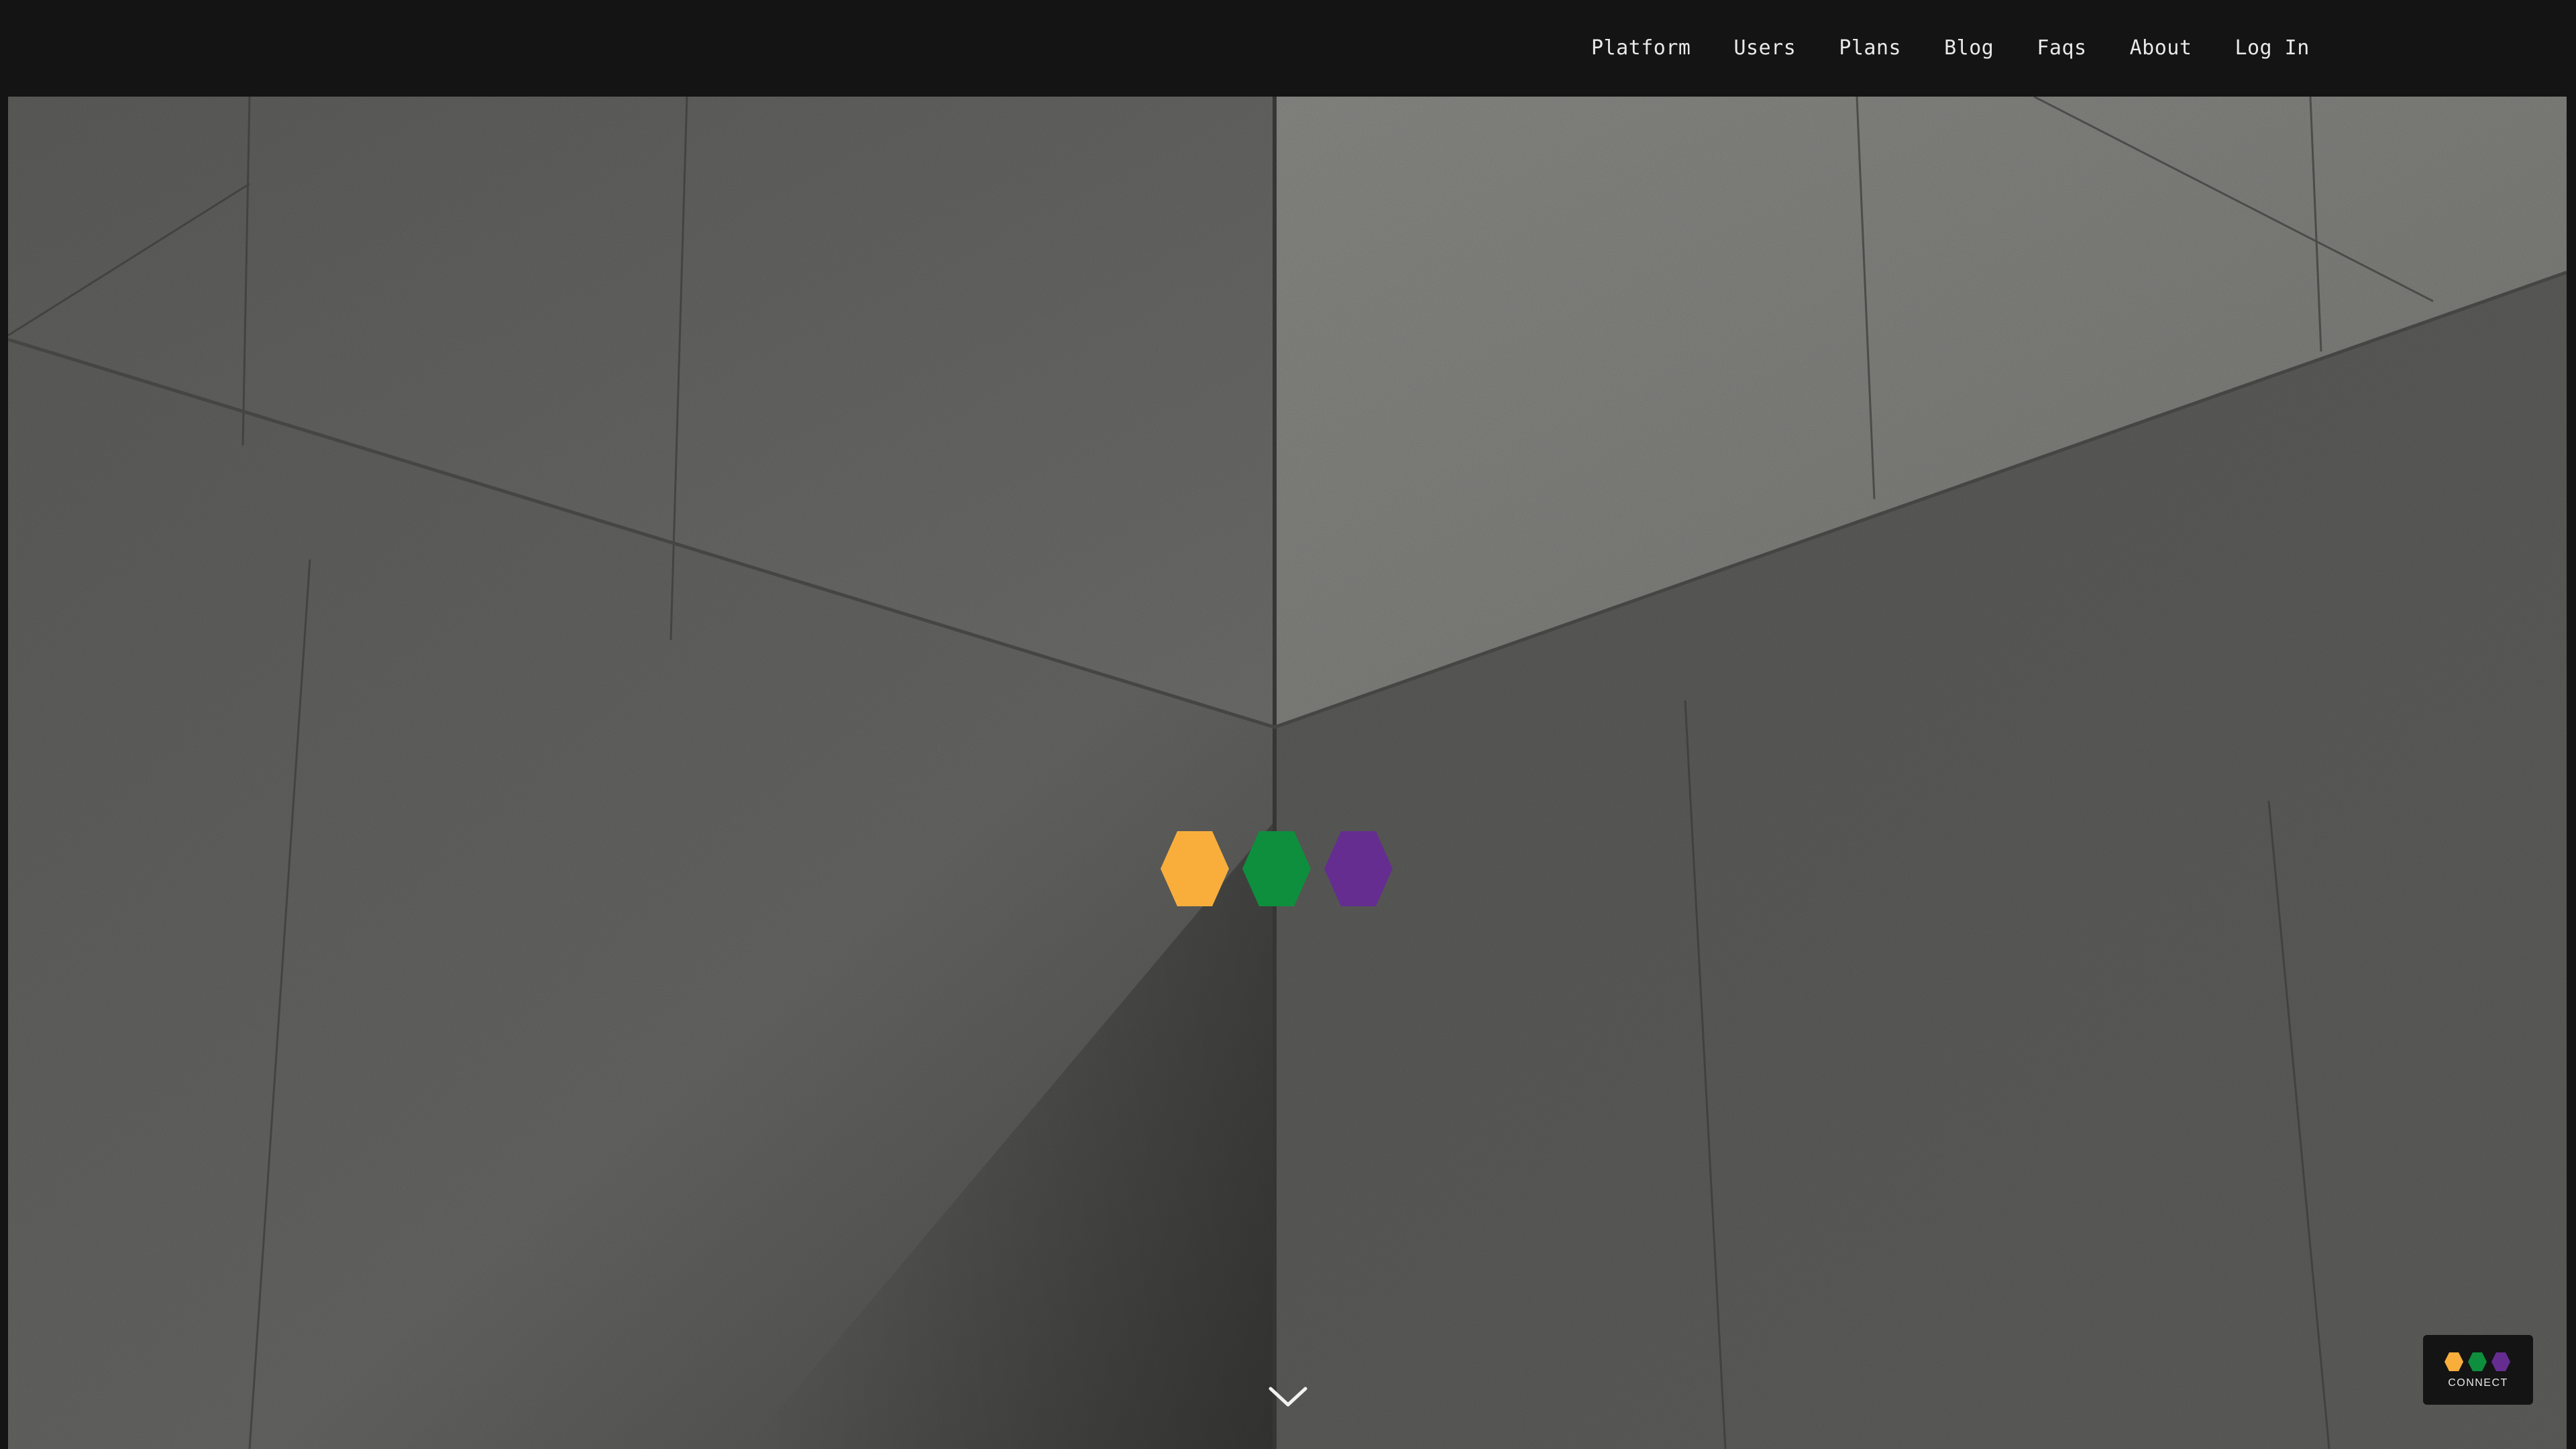  I want to click on nav-item-faqs: Faqs, so click(2061, 48).